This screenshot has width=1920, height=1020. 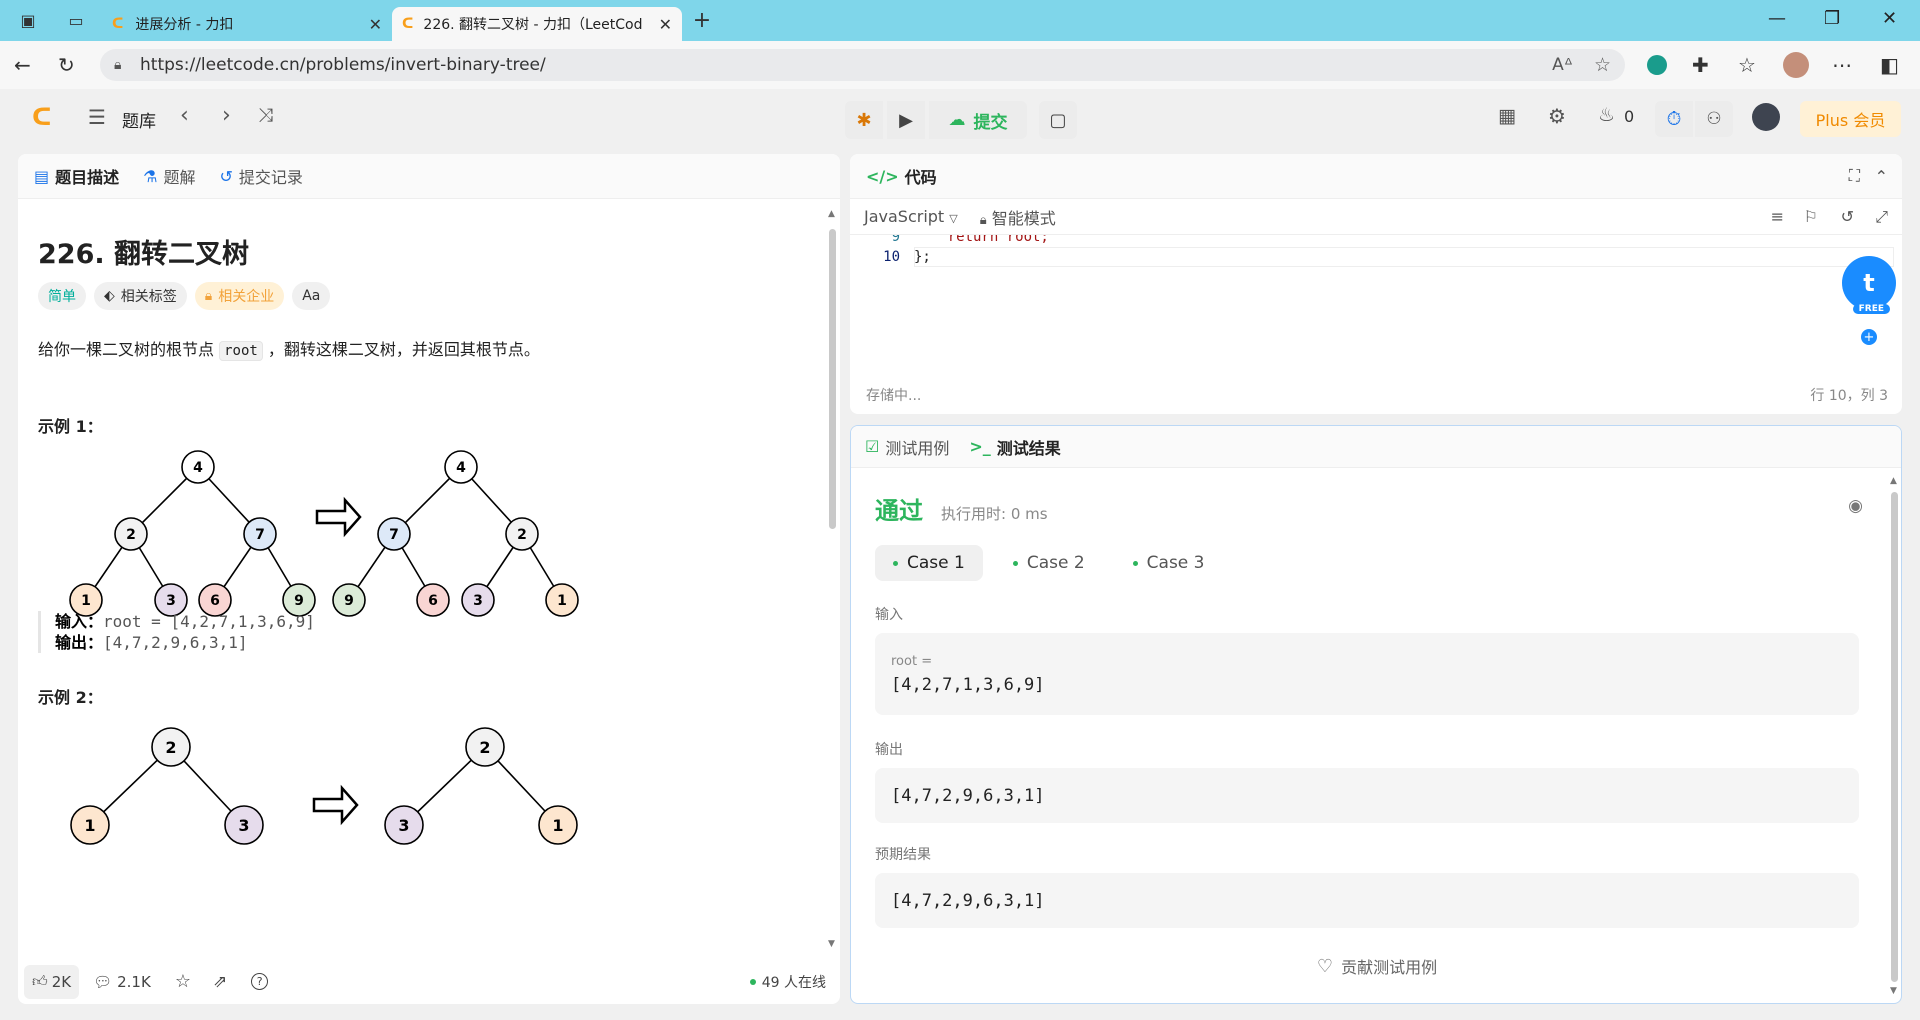 I want to click on shuffle-icon: ⤨, so click(x=265, y=115).